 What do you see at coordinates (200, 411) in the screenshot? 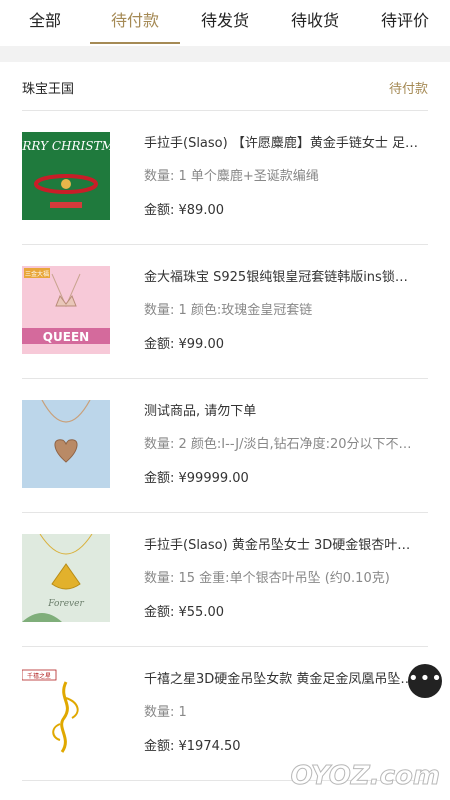
I see `product-title: 测试商品, 请勿下单` at bounding box center [200, 411].